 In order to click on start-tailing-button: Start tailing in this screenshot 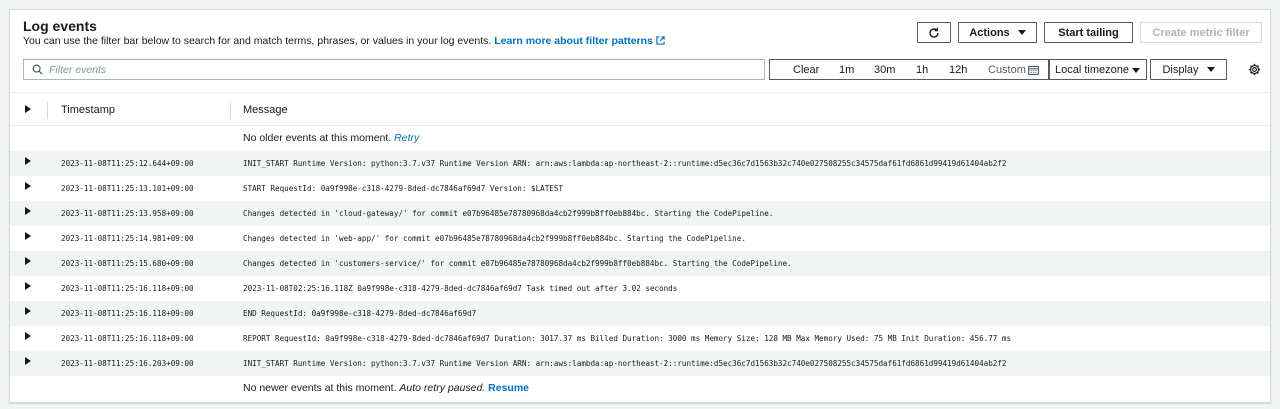, I will do `click(1088, 32)`.